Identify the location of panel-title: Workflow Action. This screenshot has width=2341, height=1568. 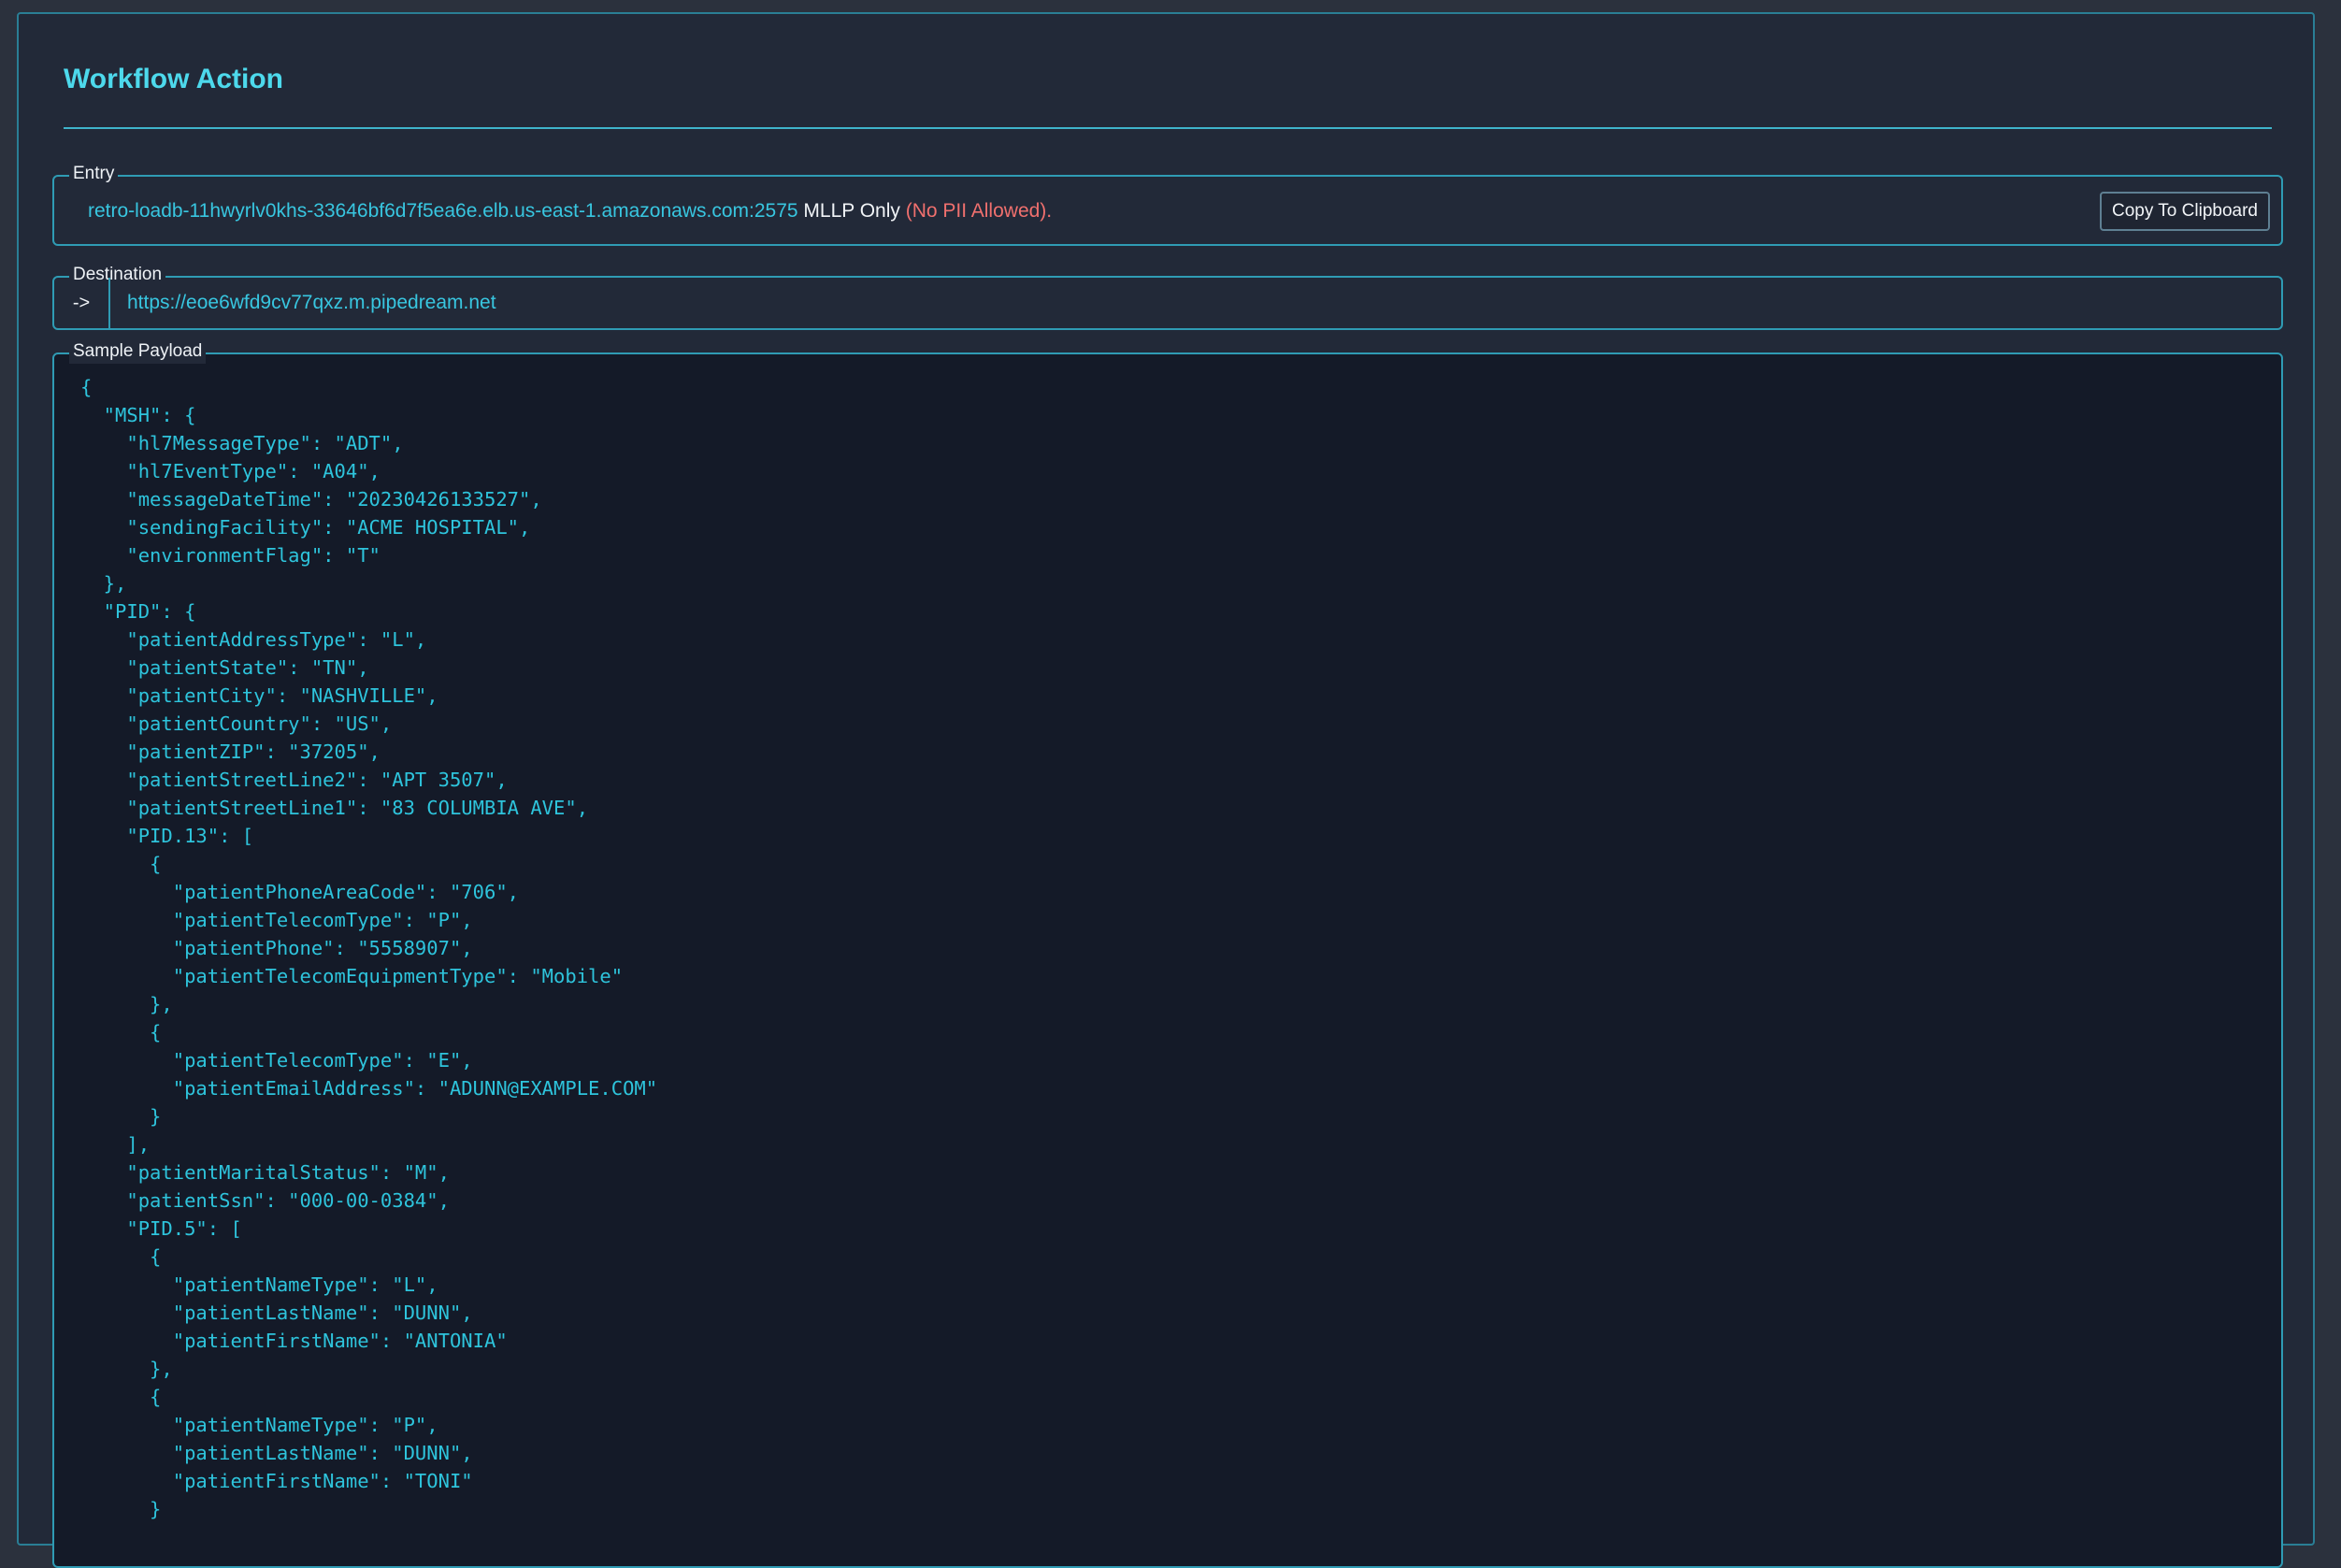
(174, 79).